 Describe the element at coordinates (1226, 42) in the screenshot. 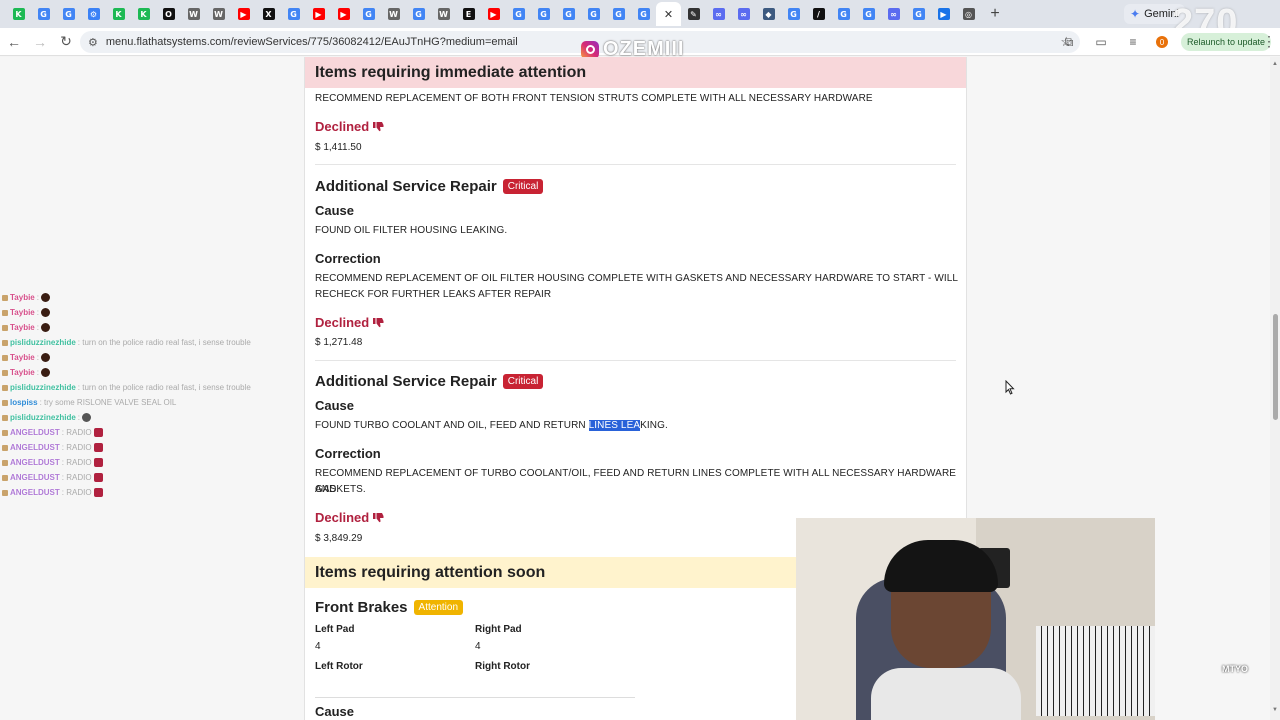

I see `relaunch-button: Relaunch to update` at that location.